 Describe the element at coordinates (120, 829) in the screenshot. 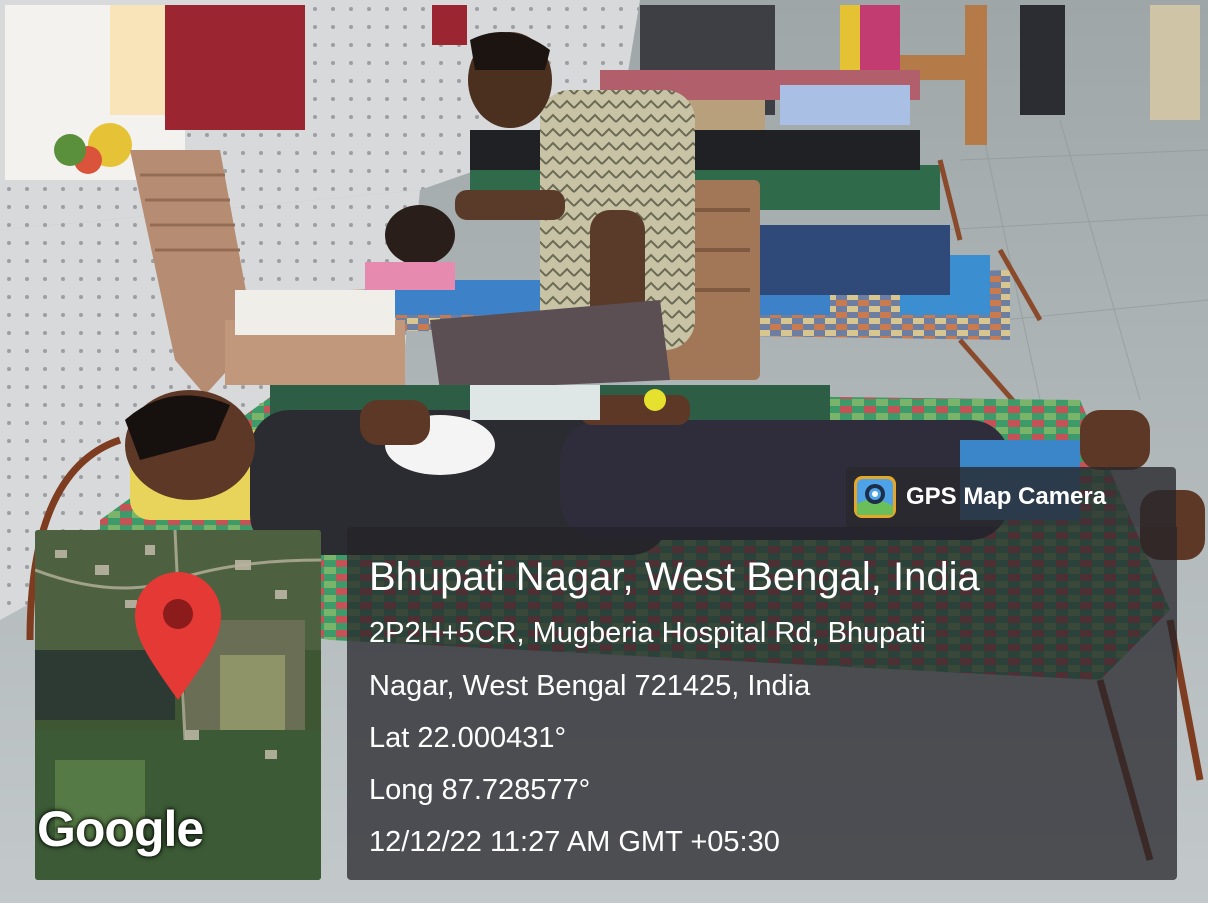

I see `google-logo: Google` at that location.